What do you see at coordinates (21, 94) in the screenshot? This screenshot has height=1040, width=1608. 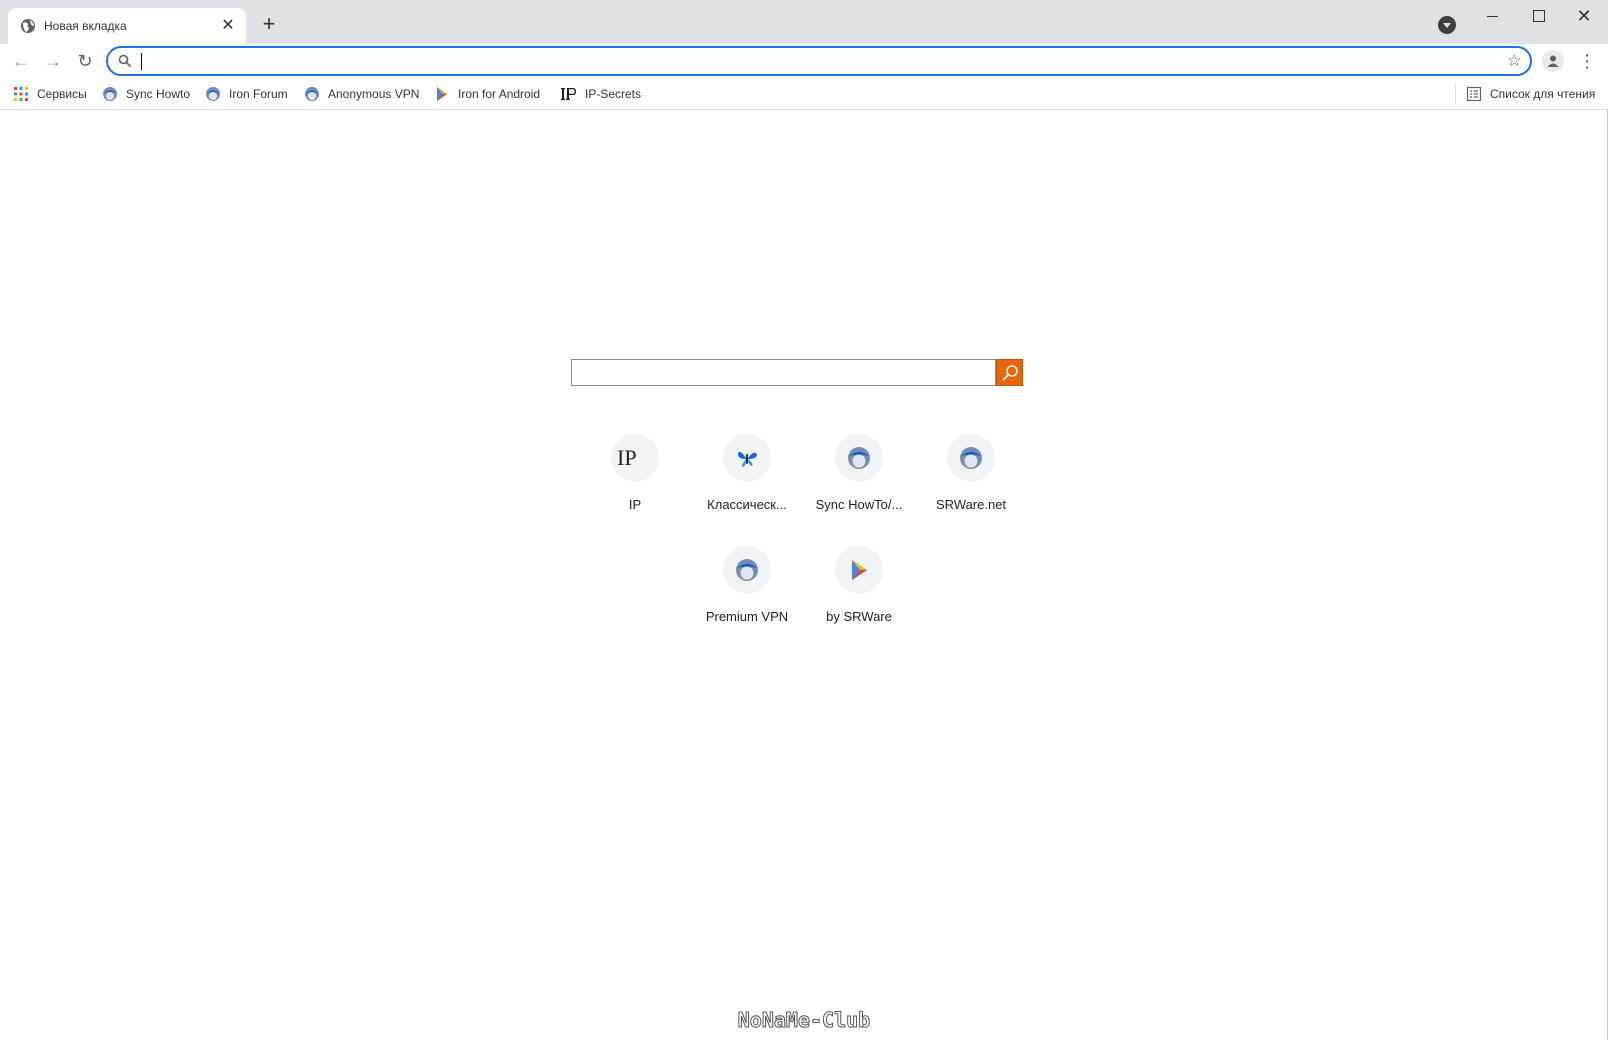 I see `apps-grid-icon` at bounding box center [21, 94].